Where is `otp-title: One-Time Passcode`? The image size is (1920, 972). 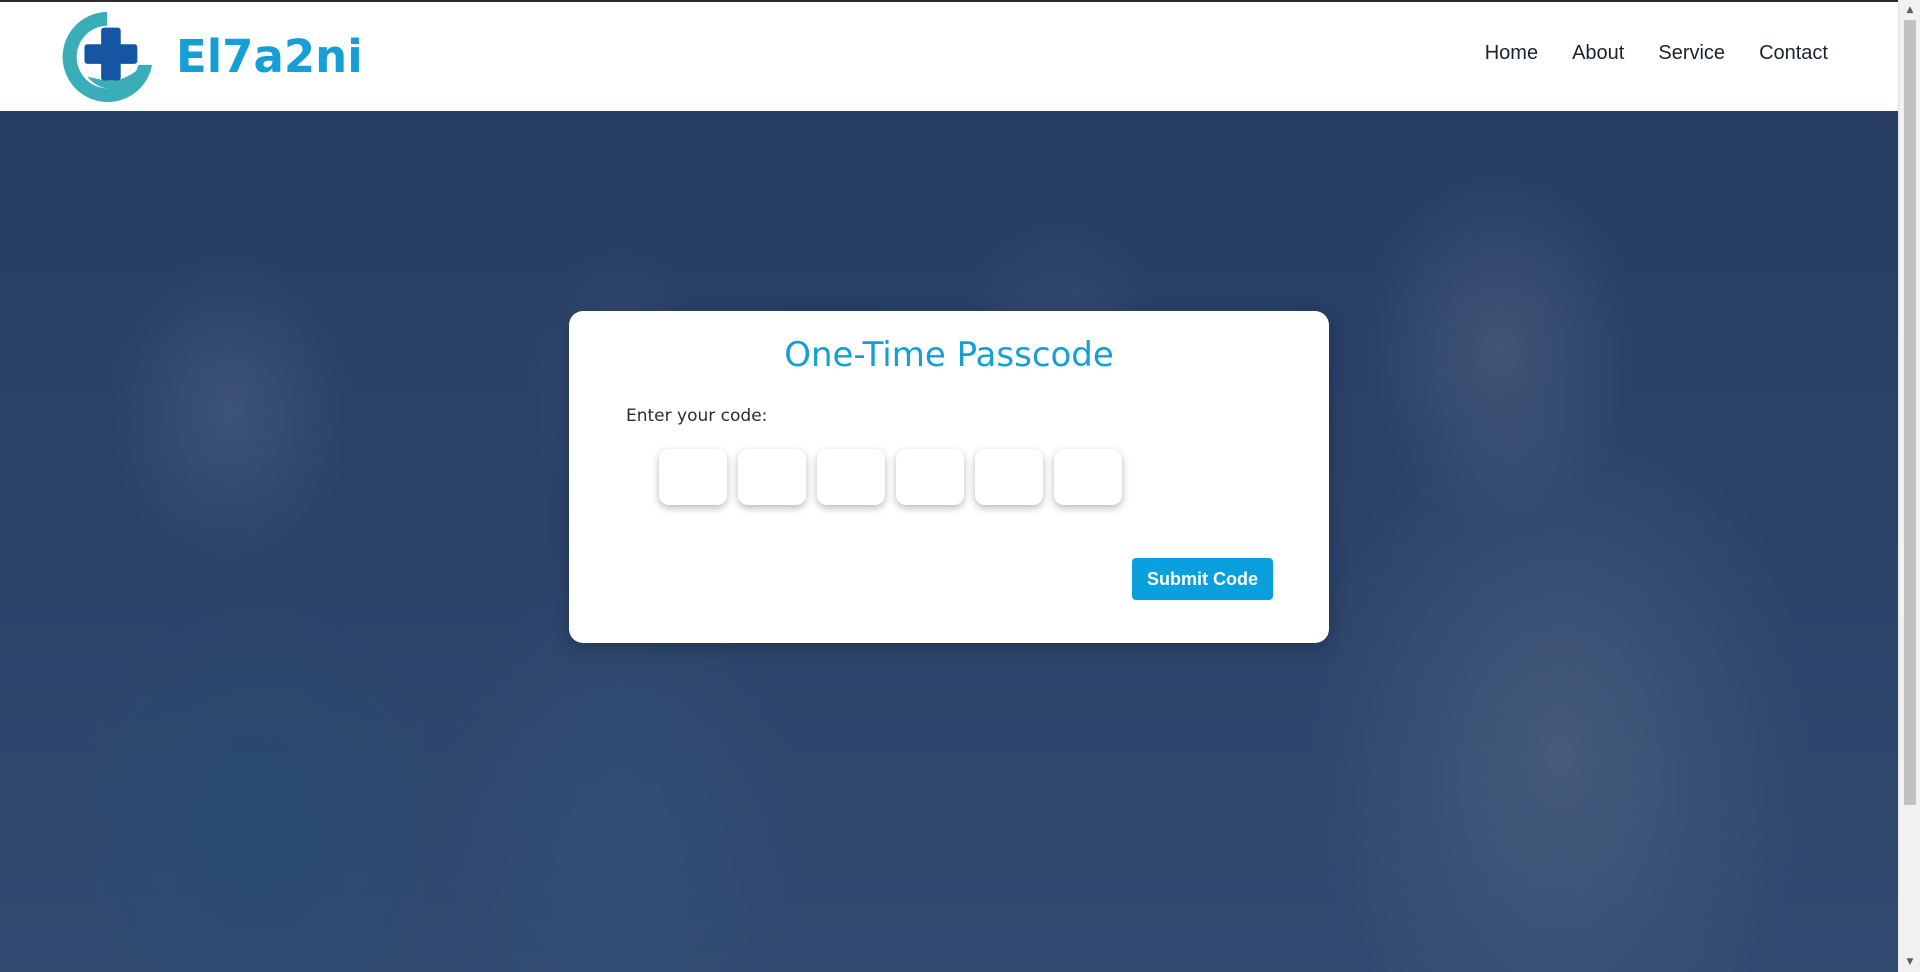 otp-title: One-Time Passcode is located at coordinates (949, 355).